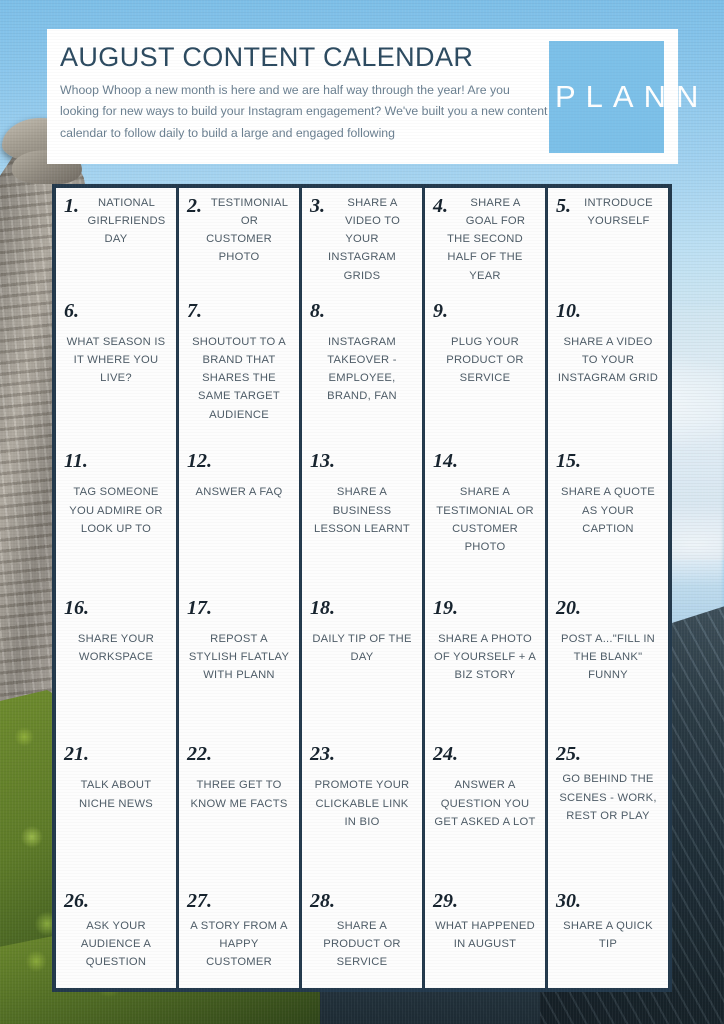  Describe the element at coordinates (608, 657) in the screenshot. I see `day-task-text: POST A..."FILL IN THE BLANK" FUNNY` at that location.